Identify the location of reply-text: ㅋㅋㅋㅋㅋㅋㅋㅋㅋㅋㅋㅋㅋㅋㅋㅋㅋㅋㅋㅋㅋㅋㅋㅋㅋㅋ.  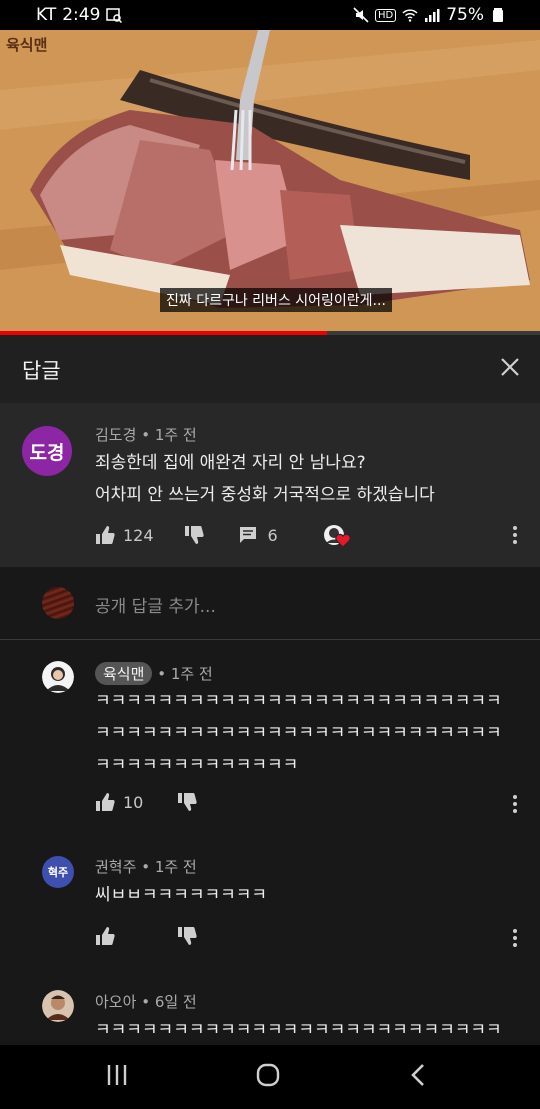
(298, 1029).